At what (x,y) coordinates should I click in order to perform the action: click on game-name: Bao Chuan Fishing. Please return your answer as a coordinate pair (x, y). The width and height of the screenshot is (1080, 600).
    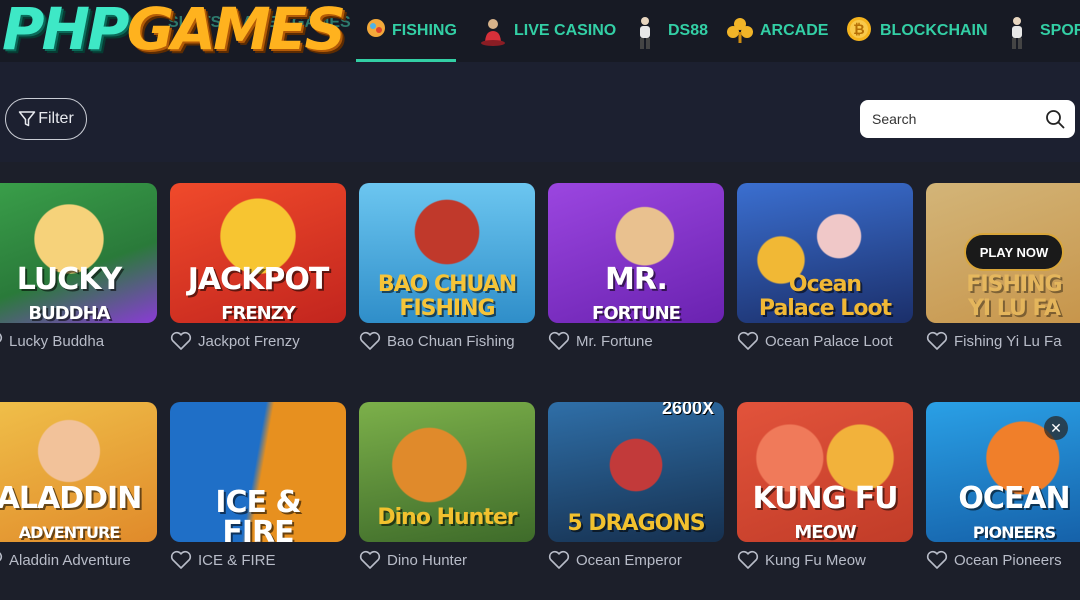
    Looking at the image, I should click on (451, 341).